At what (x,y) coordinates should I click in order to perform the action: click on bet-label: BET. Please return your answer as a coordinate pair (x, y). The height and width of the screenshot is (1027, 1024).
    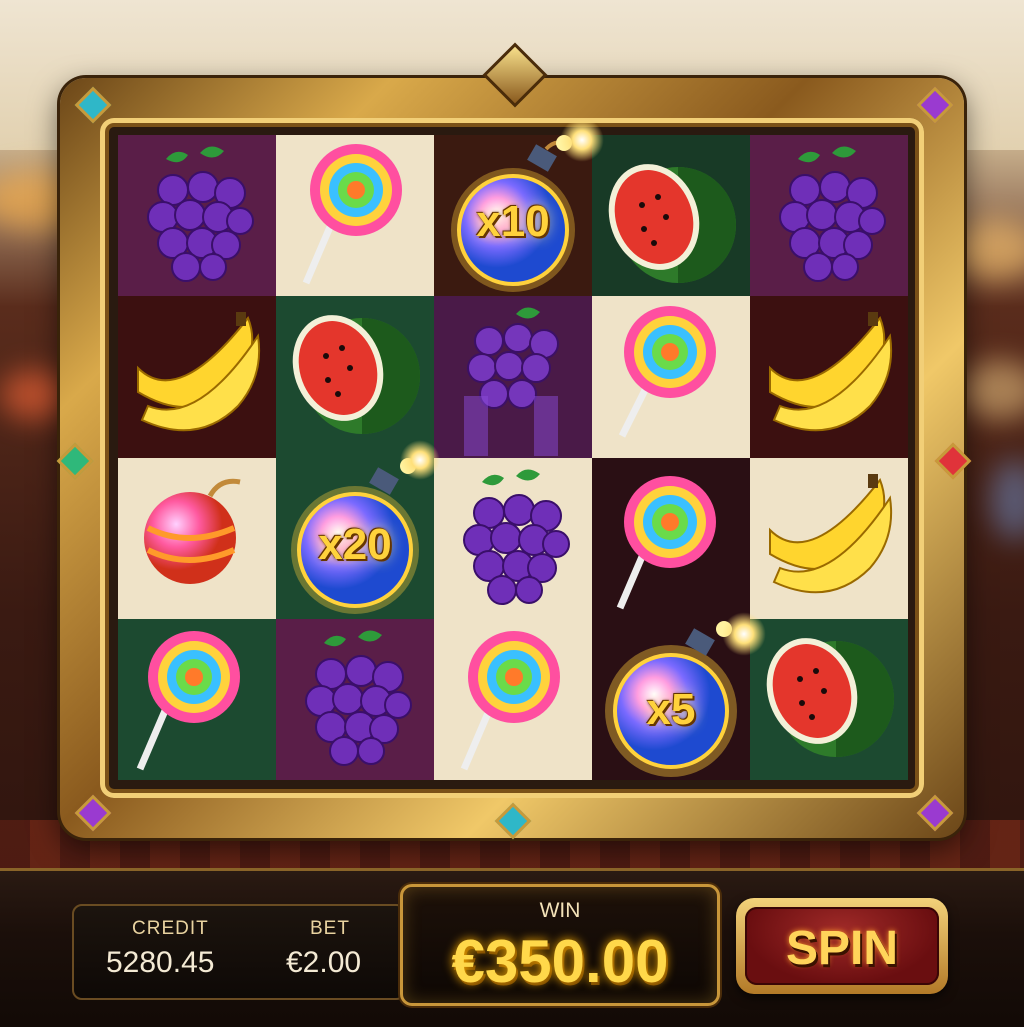
    Looking at the image, I should click on (330, 928).